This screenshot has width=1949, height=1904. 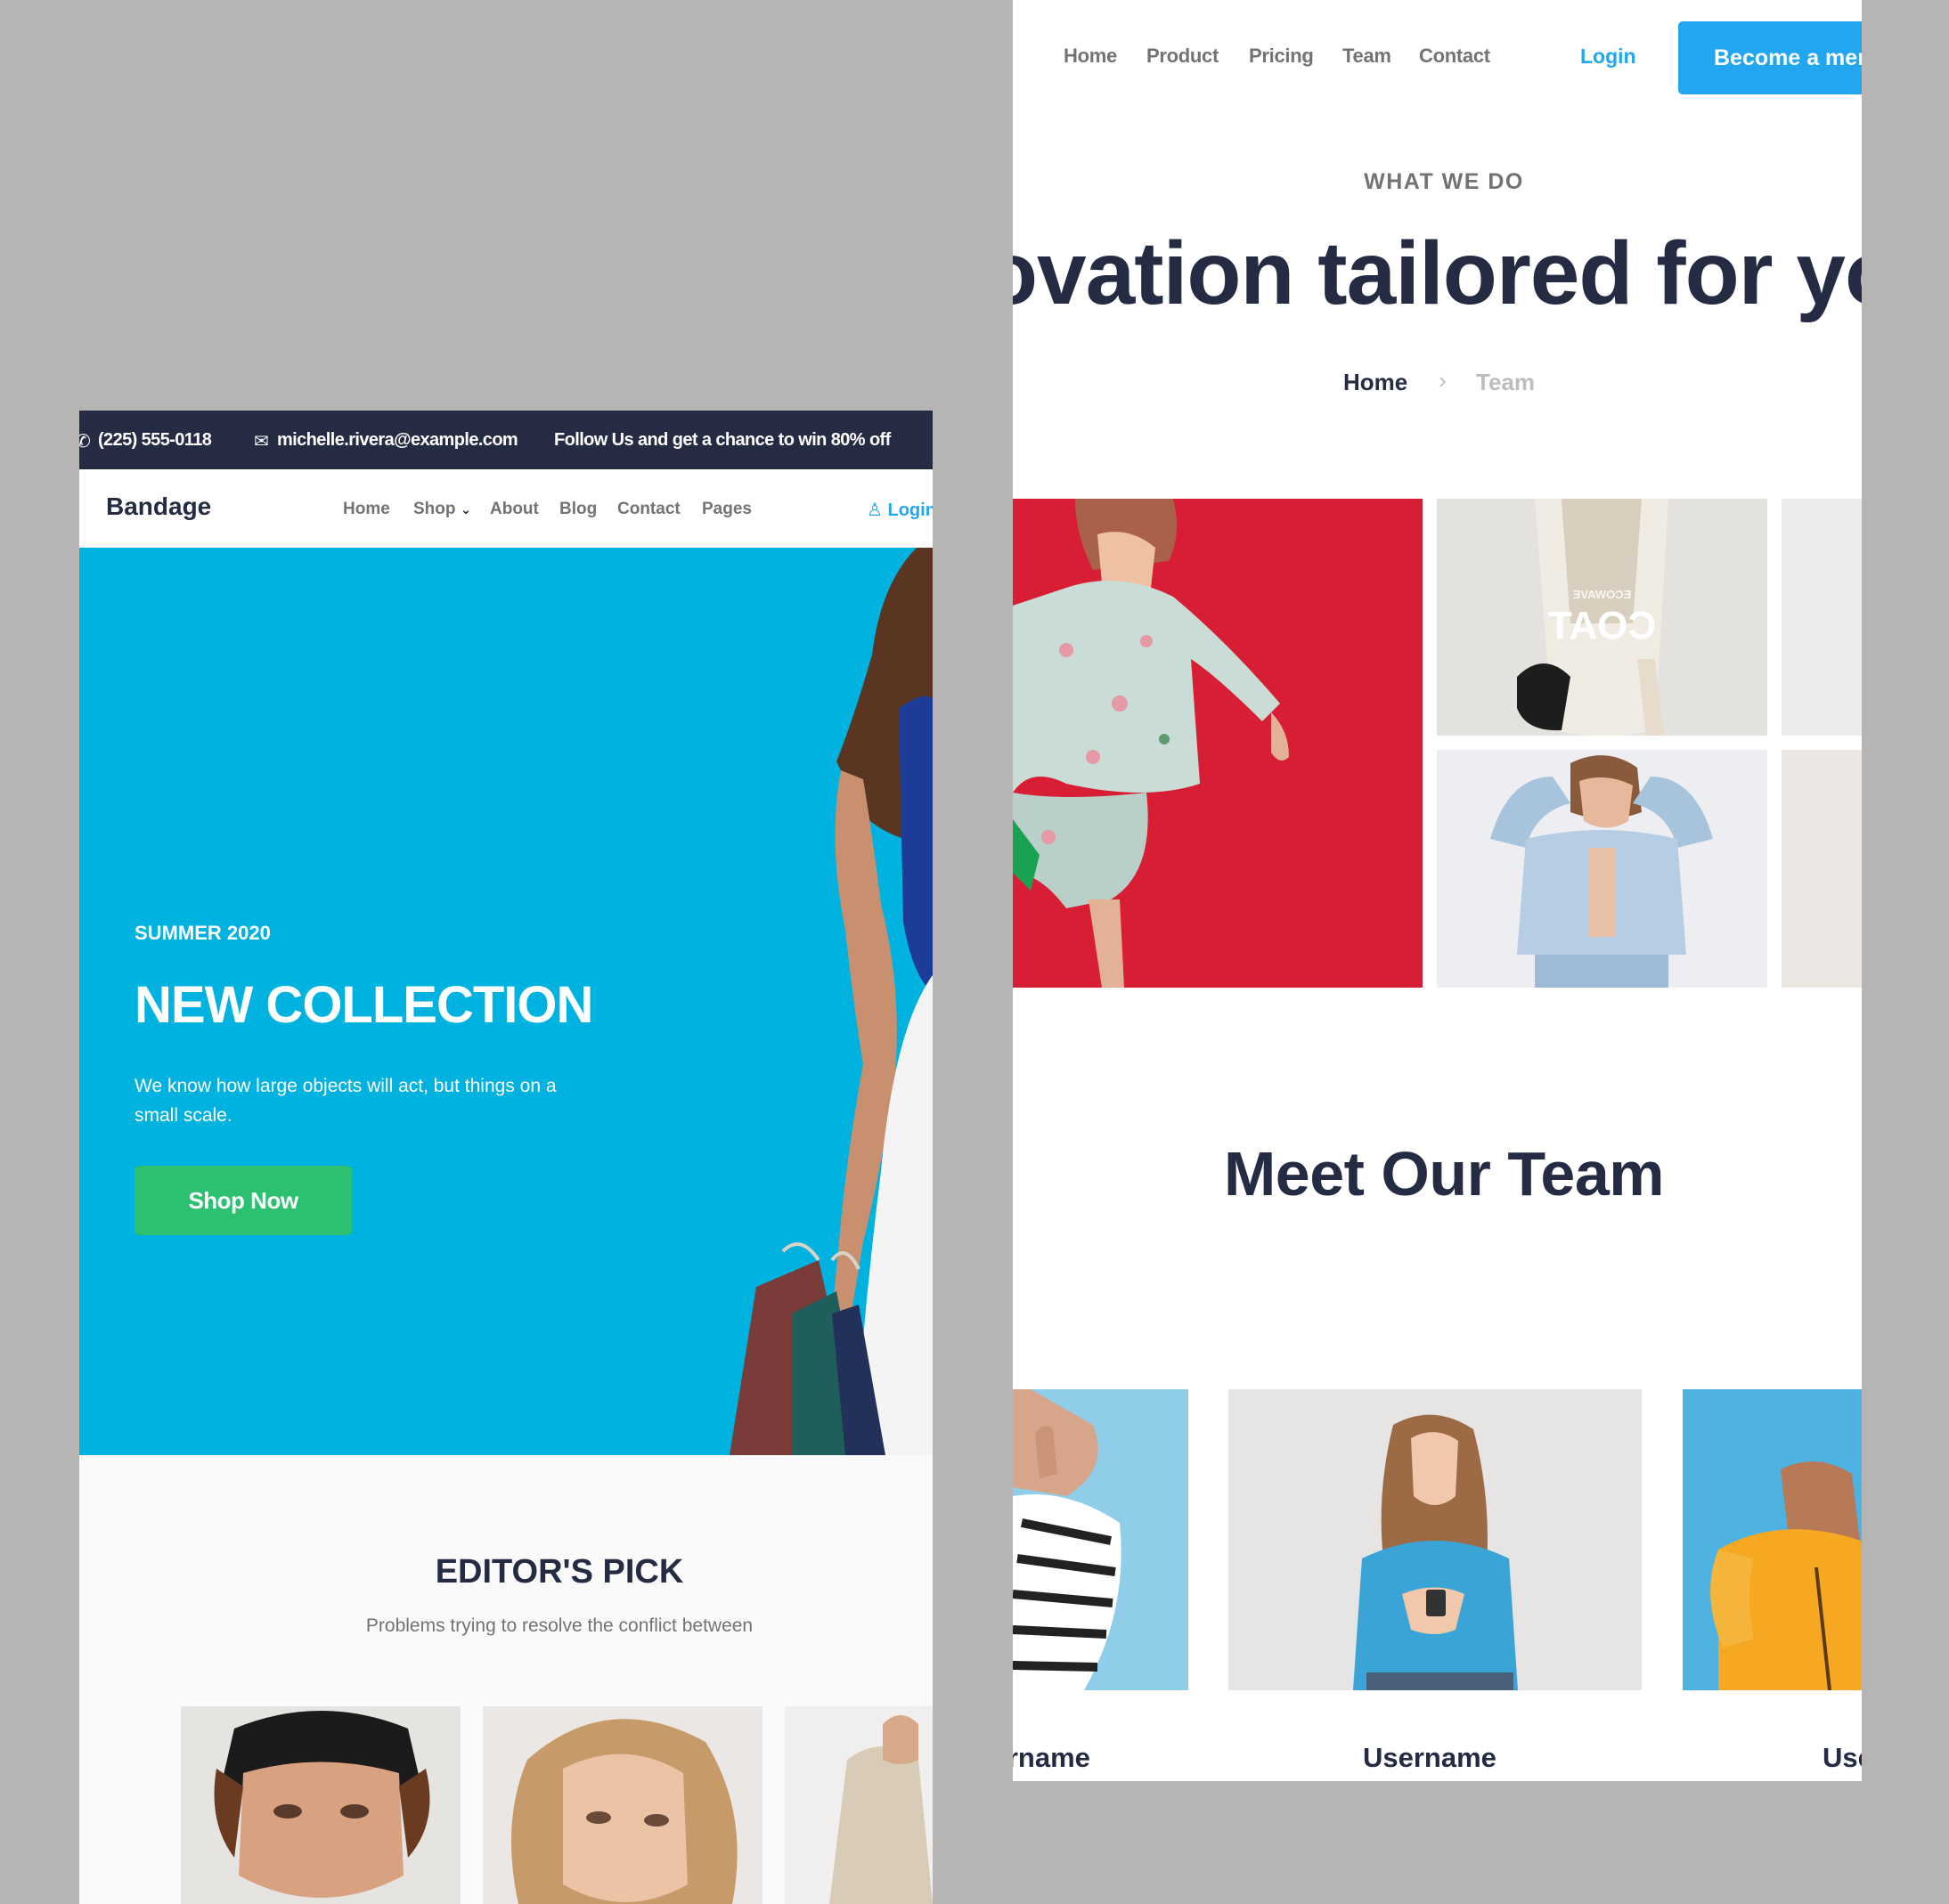 What do you see at coordinates (158, 506) in the screenshot?
I see `brand-logo: Bandage` at bounding box center [158, 506].